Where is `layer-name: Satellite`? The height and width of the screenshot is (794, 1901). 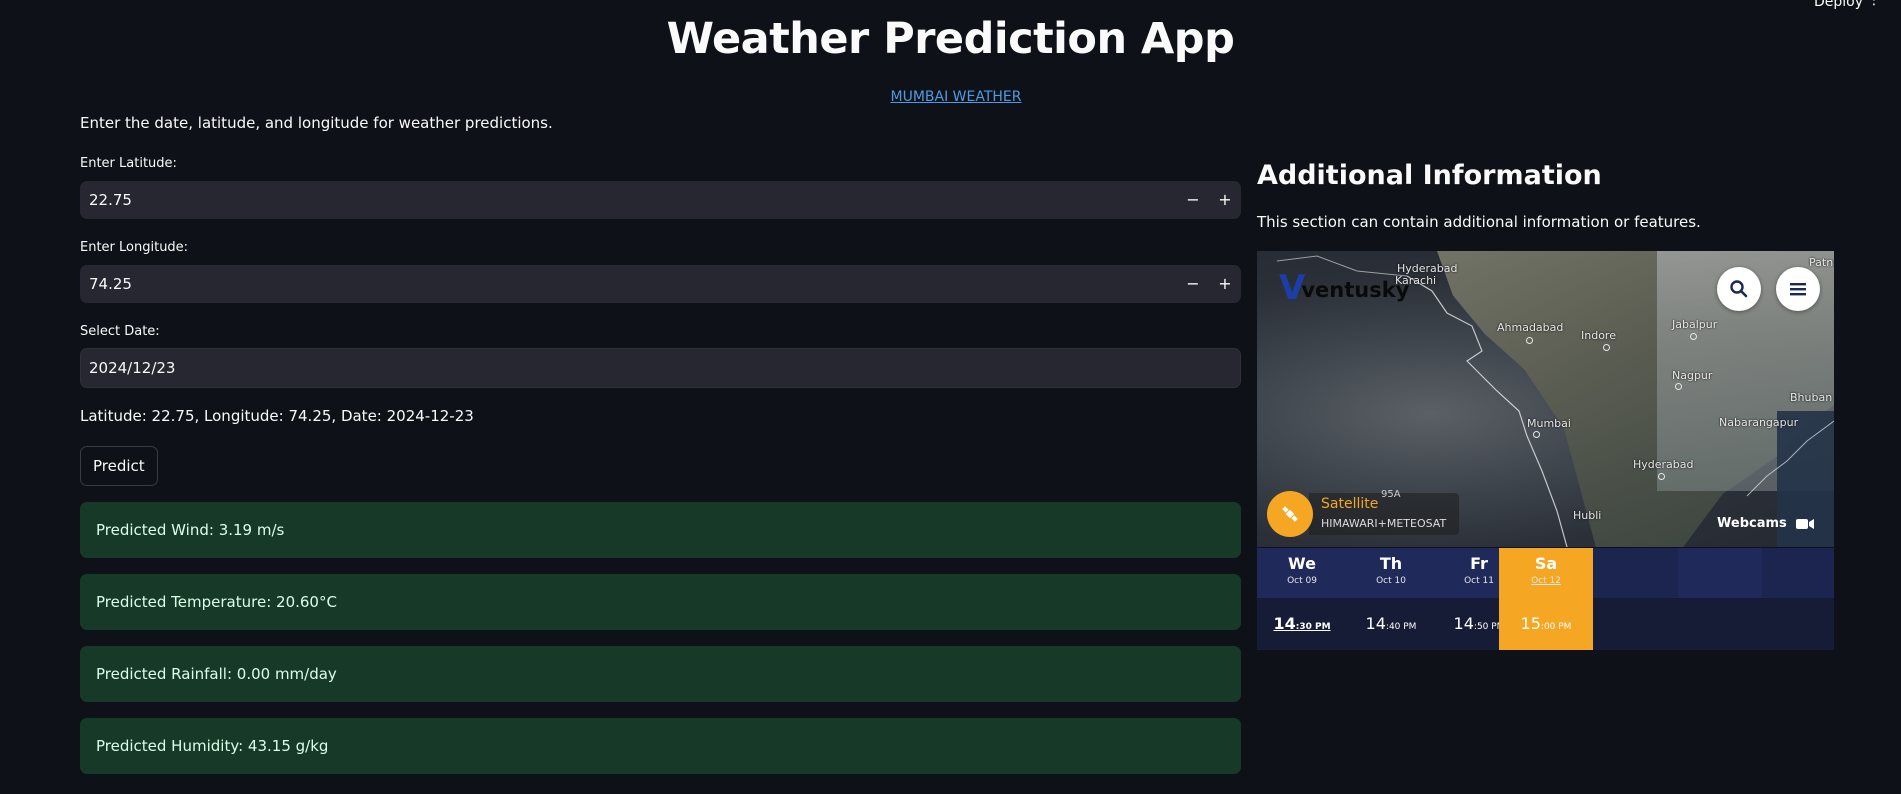 layer-name: Satellite is located at coordinates (1349, 504).